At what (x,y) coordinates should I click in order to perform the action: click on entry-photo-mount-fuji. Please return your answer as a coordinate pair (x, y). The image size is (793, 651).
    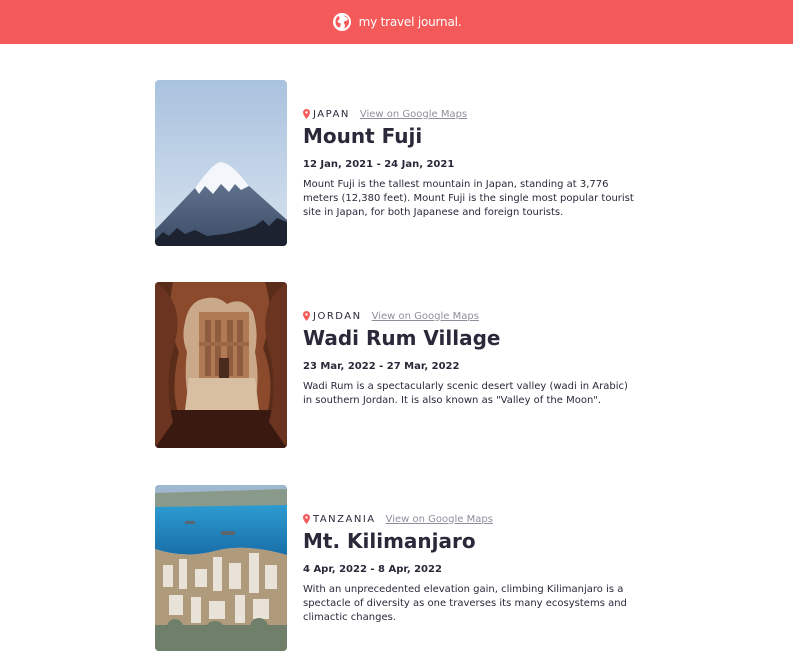
    Looking at the image, I should click on (221, 163).